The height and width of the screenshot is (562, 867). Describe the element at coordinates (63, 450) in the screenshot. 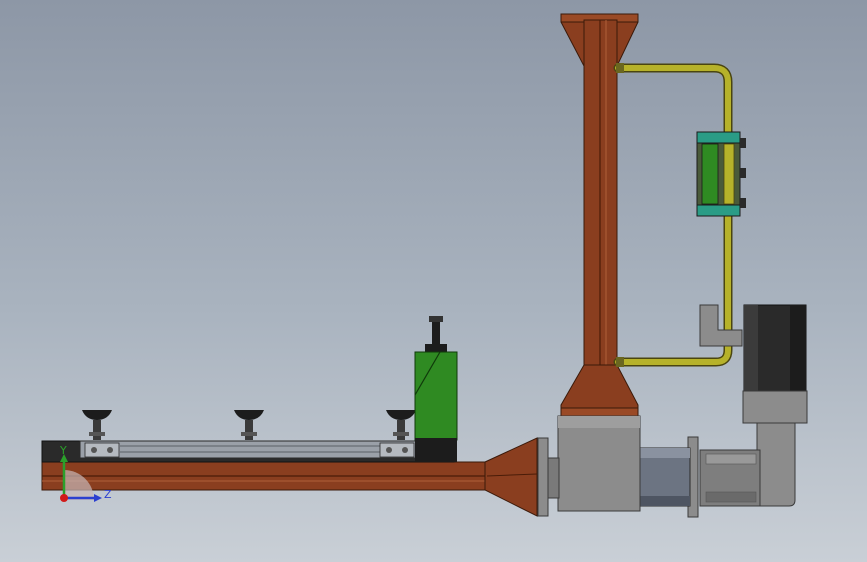

I see `y-axis-label: Y` at that location.